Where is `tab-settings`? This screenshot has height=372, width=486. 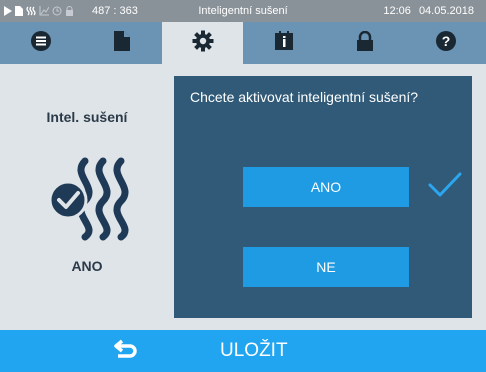 tab-settings is located at coordinates (202, 43).